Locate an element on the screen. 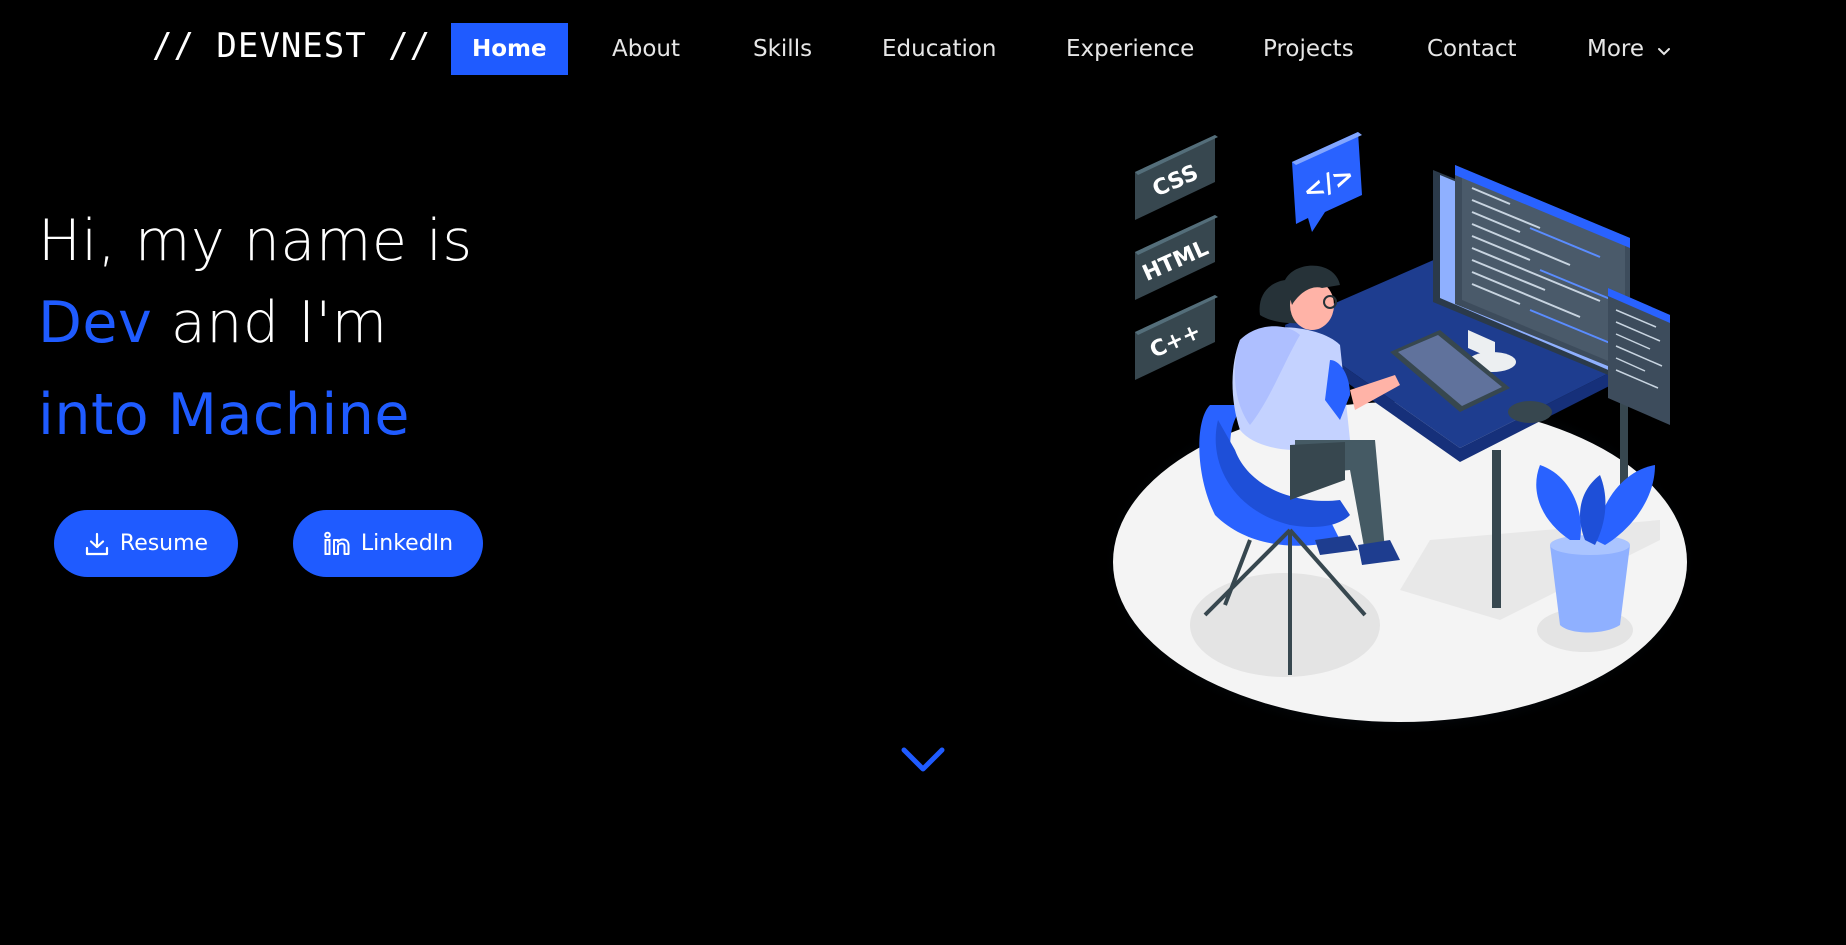  hero-name: Dev is located at coordinates (95, 323).